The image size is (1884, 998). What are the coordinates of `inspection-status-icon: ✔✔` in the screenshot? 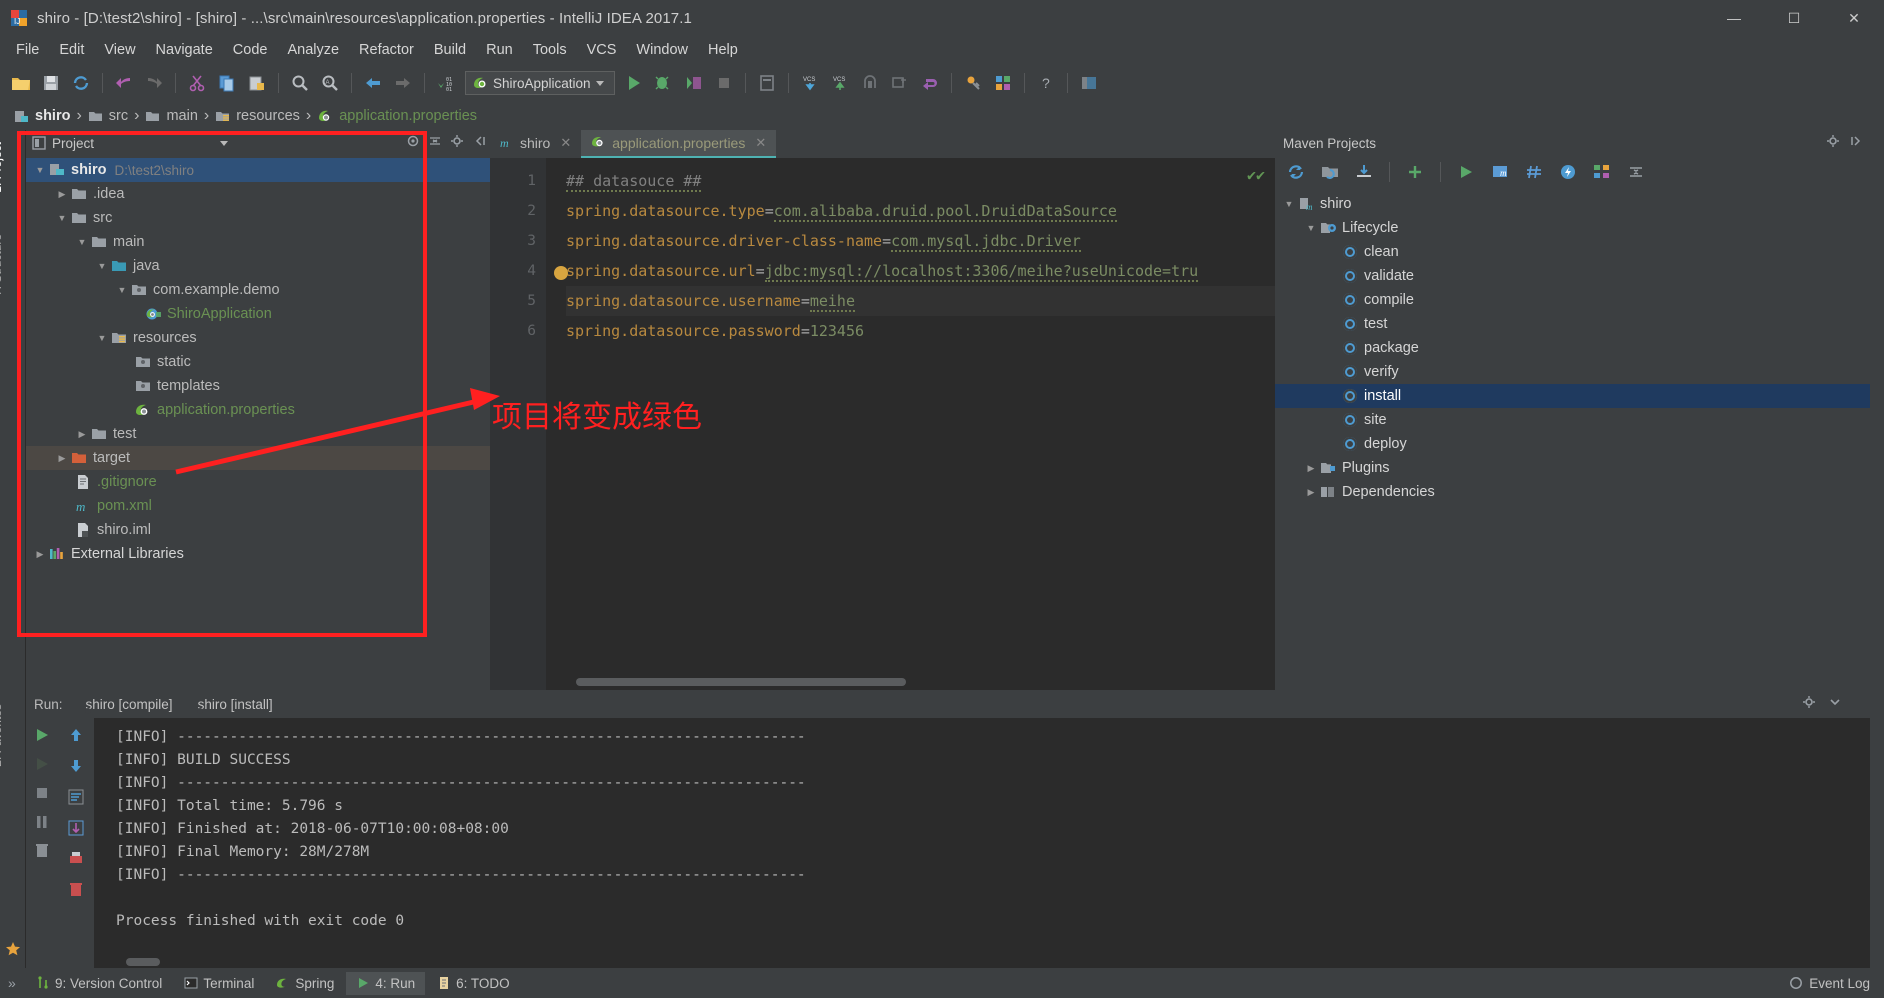 It's located at (1256, 175).